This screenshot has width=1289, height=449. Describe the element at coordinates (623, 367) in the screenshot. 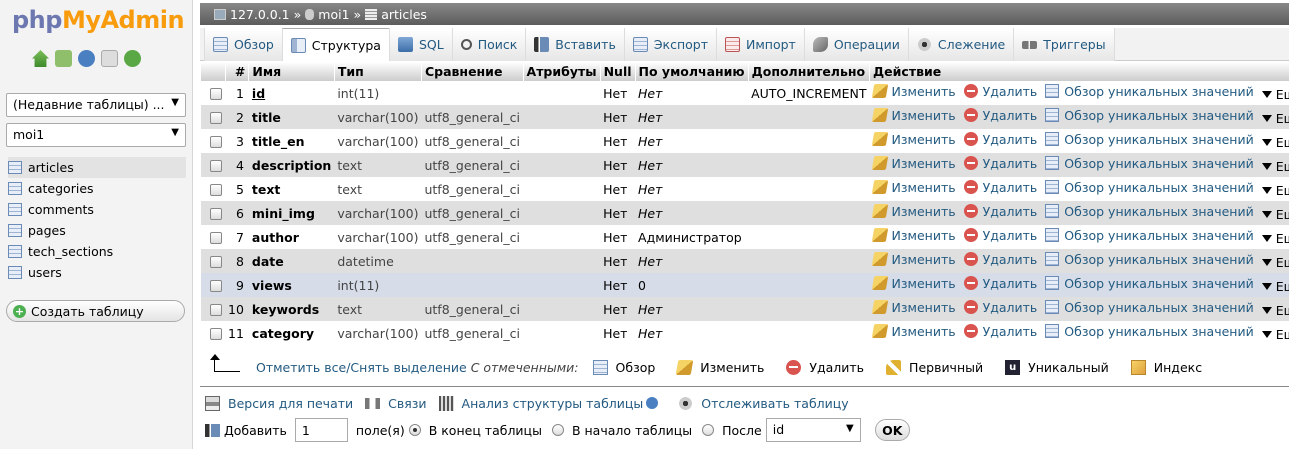

I see `browse-selected-button: Обзор` at that location.